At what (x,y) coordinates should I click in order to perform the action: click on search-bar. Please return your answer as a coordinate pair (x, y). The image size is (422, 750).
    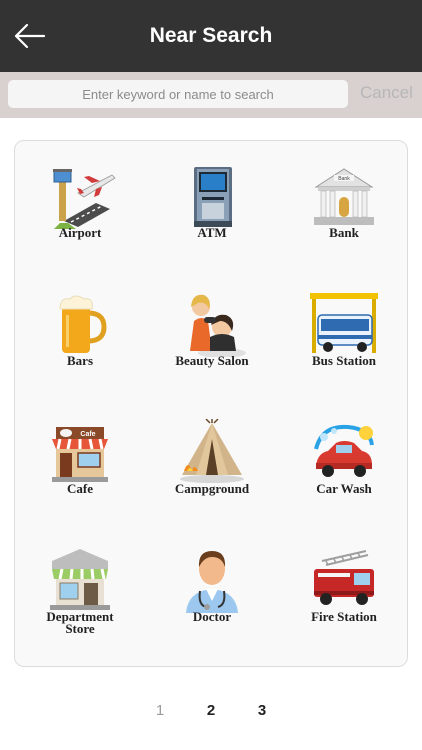
    Looking at the image, I should click on (211, 95).